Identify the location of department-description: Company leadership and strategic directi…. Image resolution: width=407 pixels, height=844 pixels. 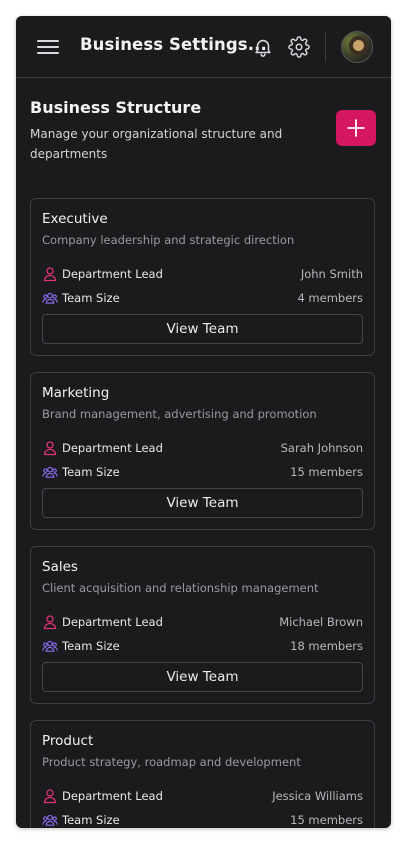
(168, 240).